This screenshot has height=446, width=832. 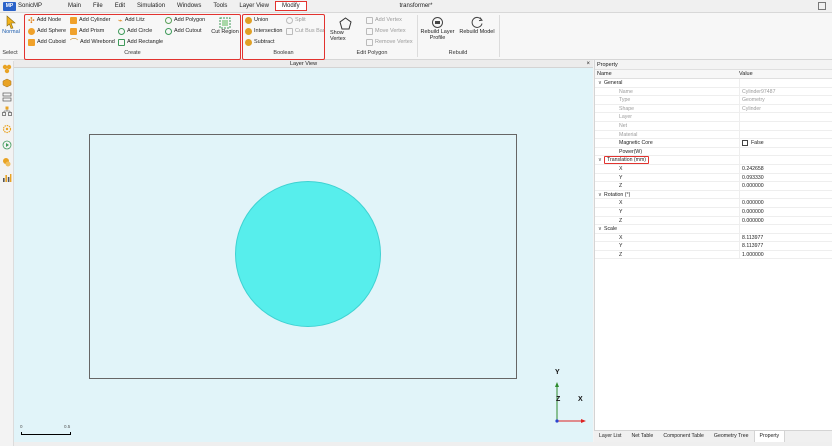 What do you see at coordinates (296, 20) in the screenshot?
I see `split-button: Split` at bounding box center [296, 20].